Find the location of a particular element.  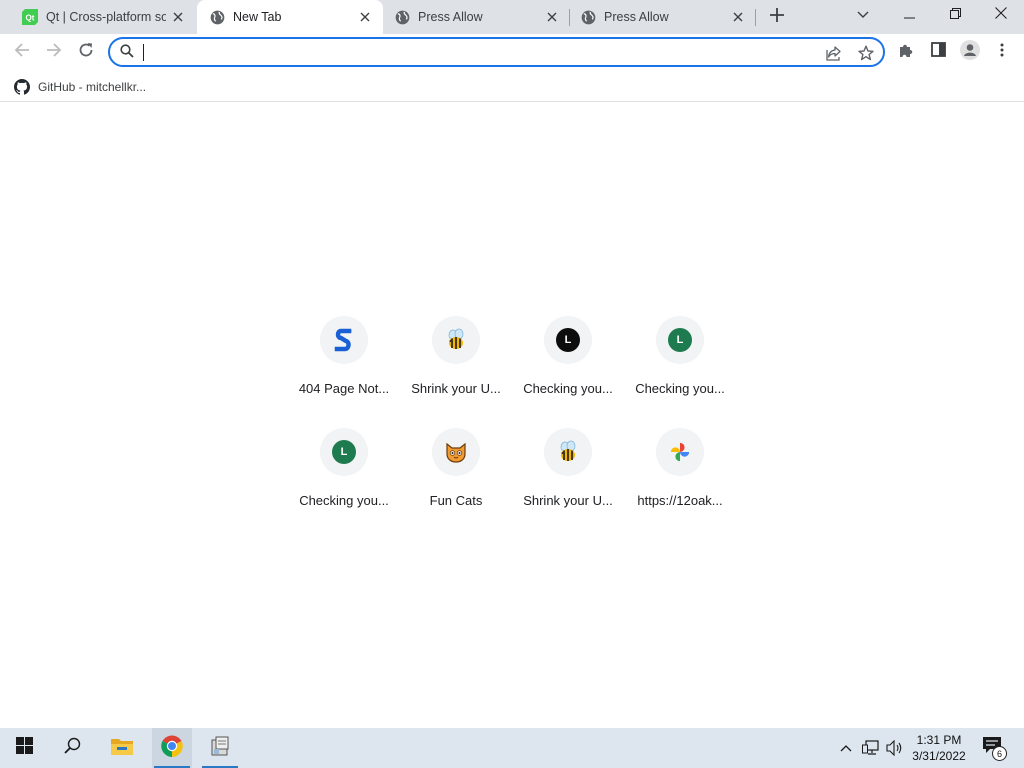

blue-s-icon is located at coordinates (344, 340).